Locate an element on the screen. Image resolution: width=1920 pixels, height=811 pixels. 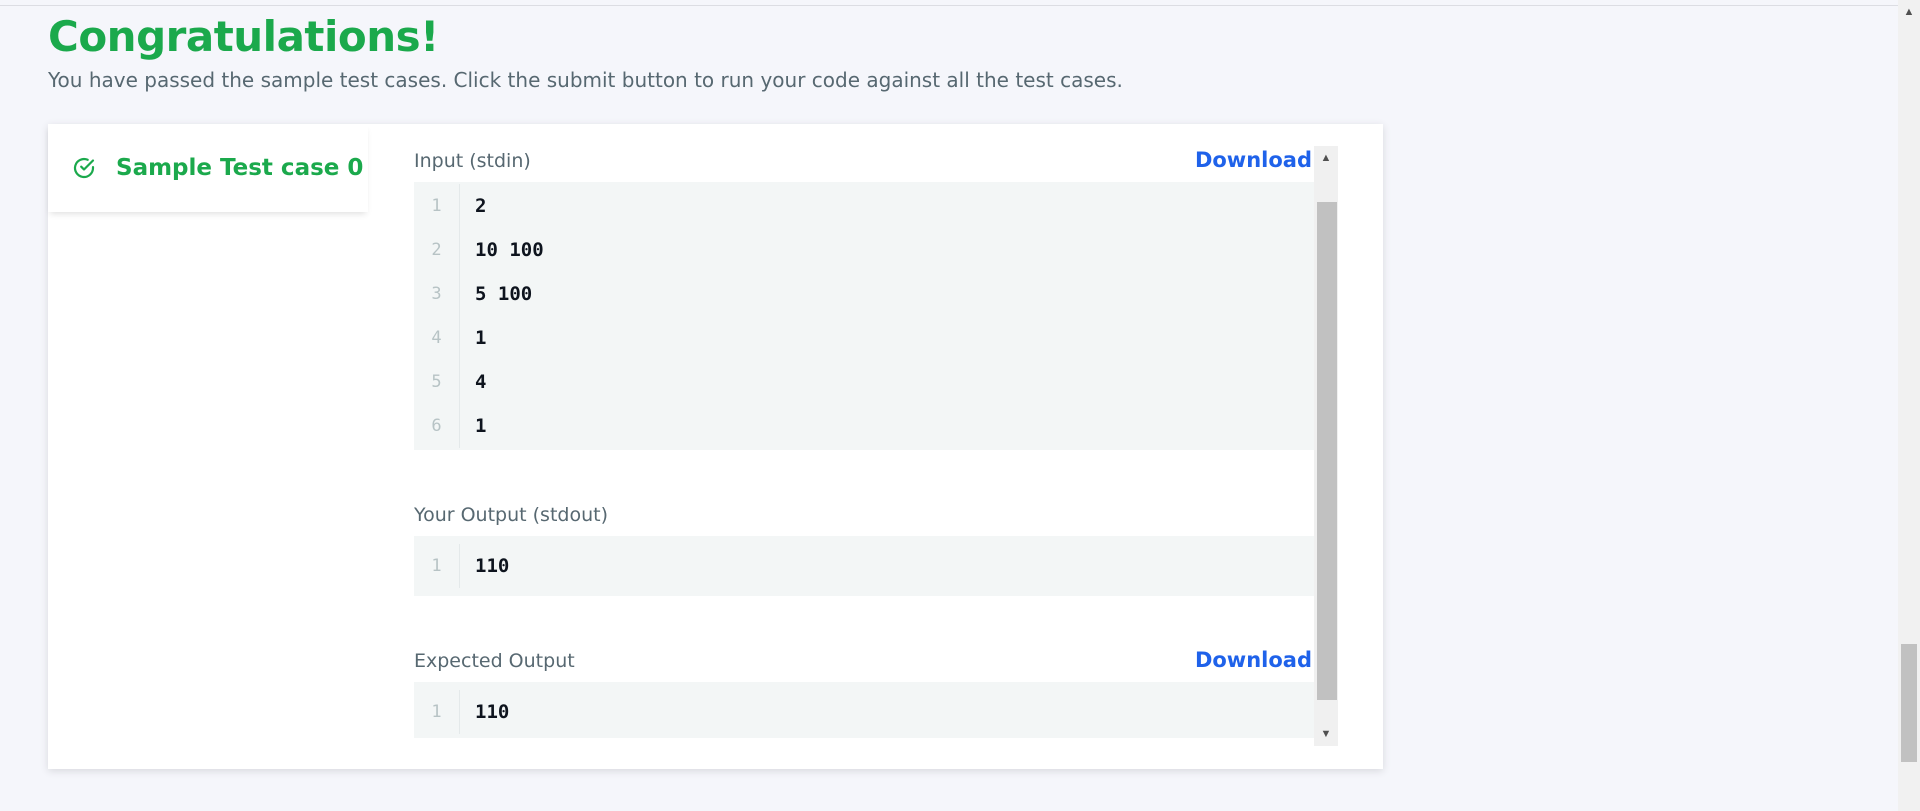
top-divider is located at coordinates (949, 3).